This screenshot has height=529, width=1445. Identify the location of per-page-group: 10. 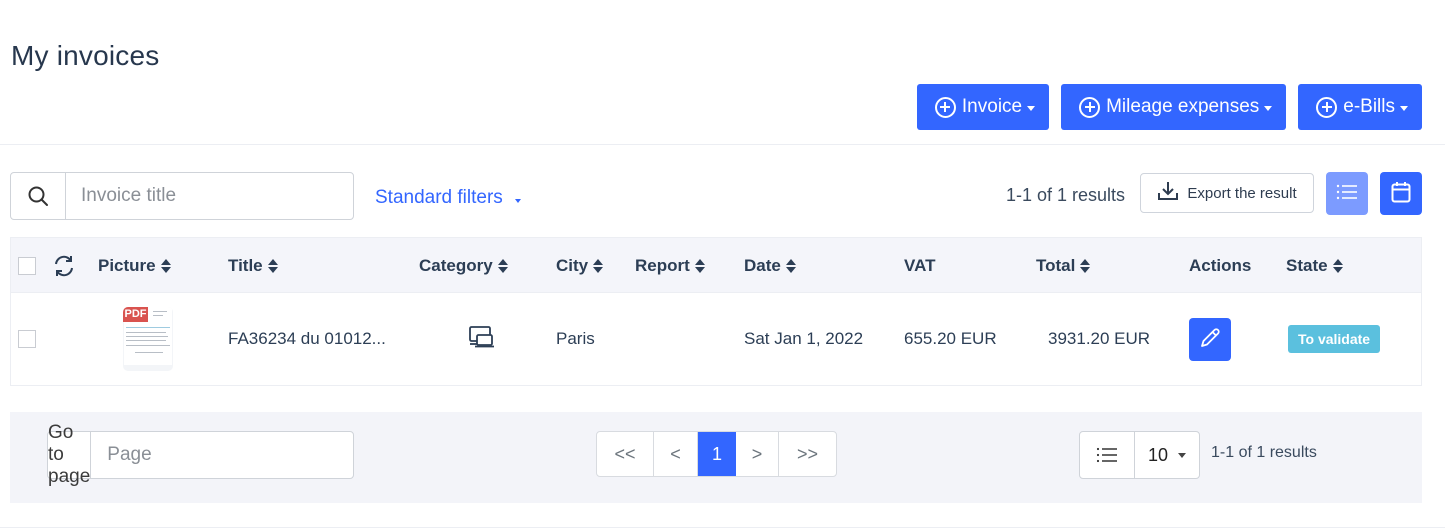
(1139, 455).